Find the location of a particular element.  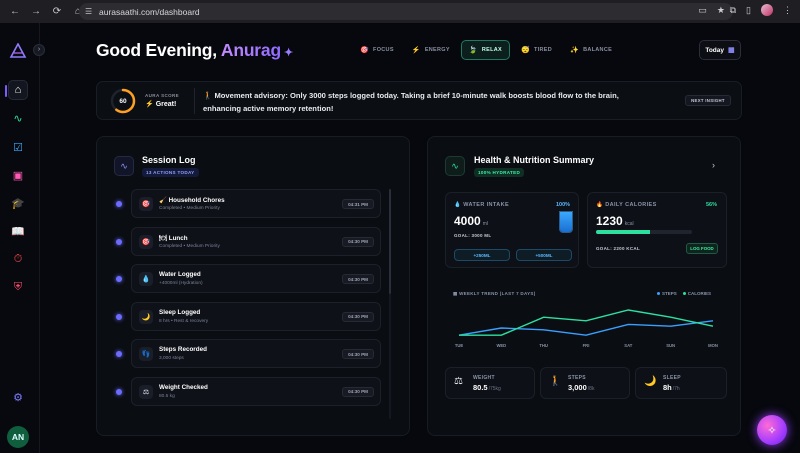

date-filter-button: Today ▦ is located at coordinates (720, 50).